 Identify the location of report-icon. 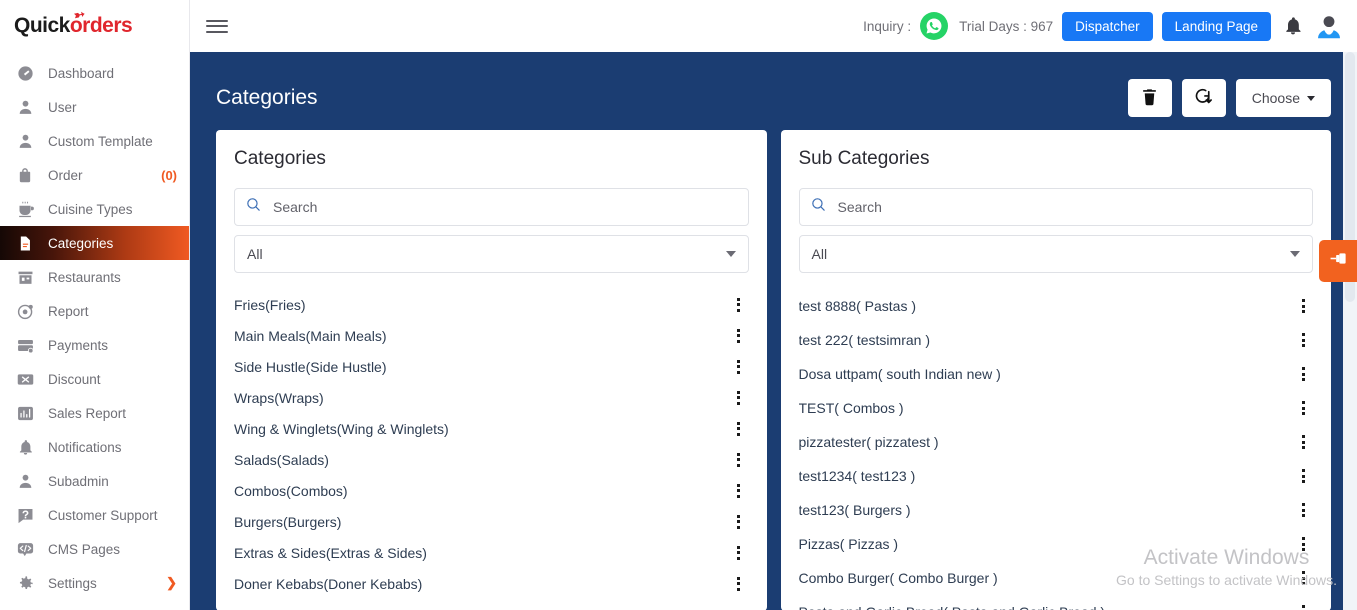
(25, 311).